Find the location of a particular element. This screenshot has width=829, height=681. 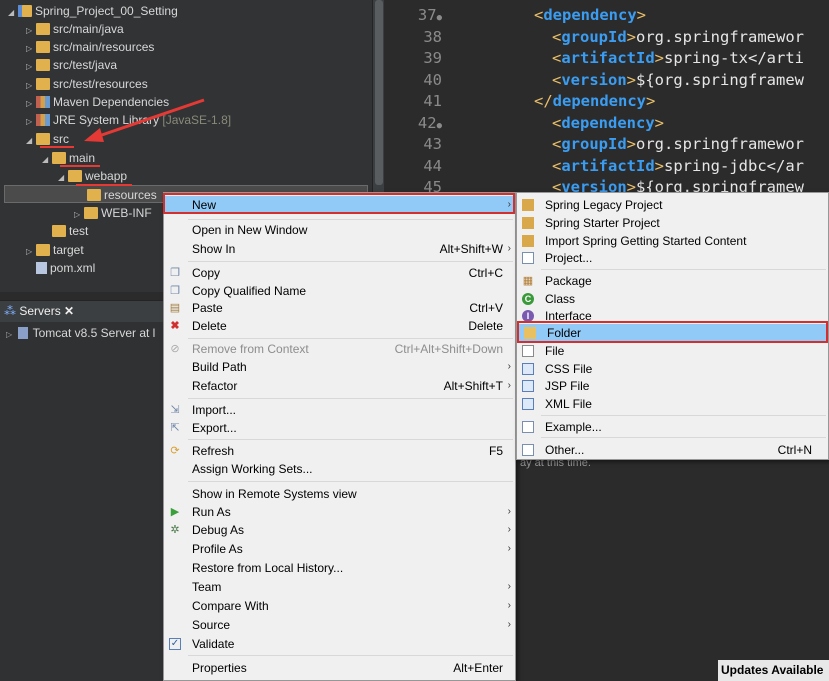

line-number: 44 is located at coordinates (432, 166).